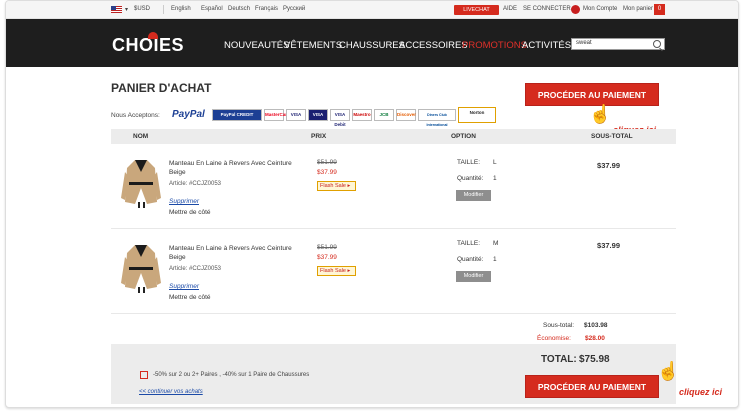 The image size is (744, 411). Describe the element at coordinates (463, 136) in the screenshot. I see `col-option: OPTION` at that location.